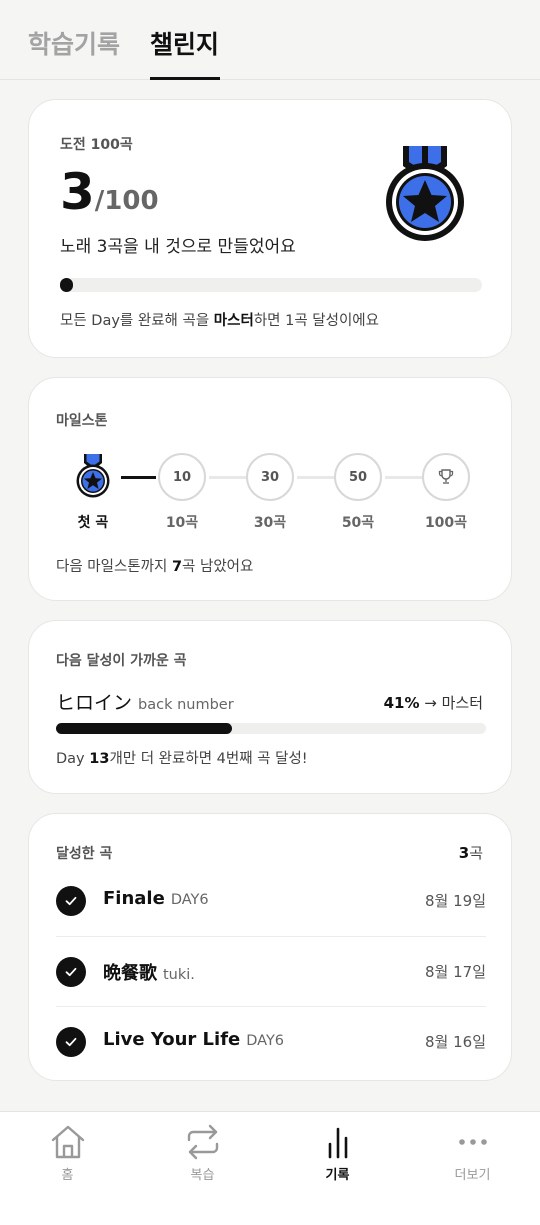  What do you see at coordinates (270, 523) in the screenshot?
I see `milestone-label: 30곡` at bounding box center [270, 523].